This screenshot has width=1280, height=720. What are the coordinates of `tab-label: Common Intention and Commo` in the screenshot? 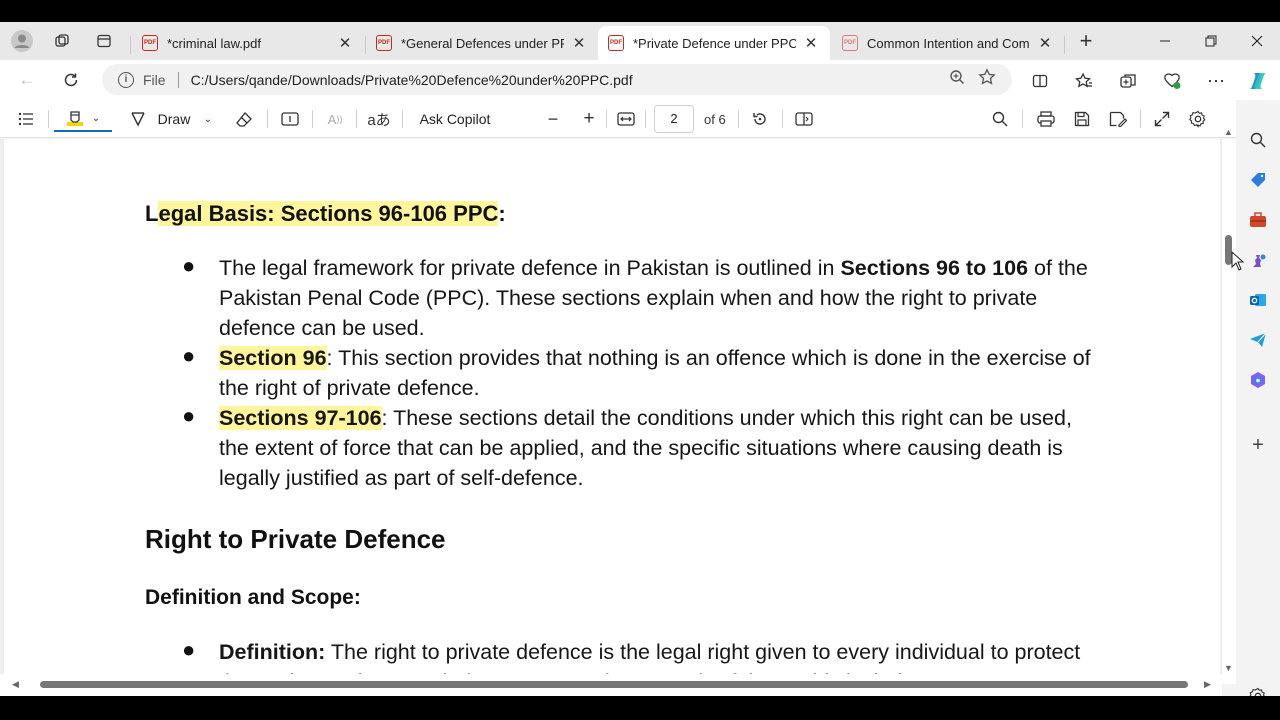 It's located at (948, 43).